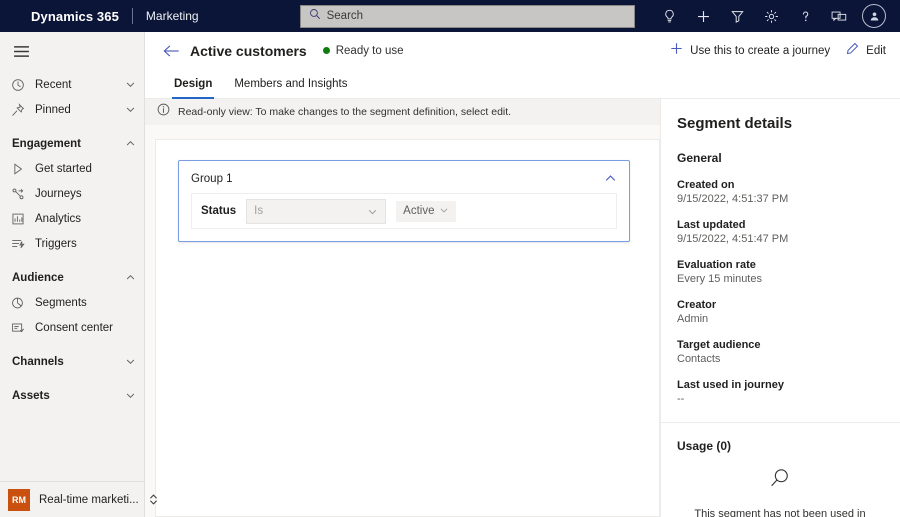 This screenshot has width=900, height=517. What do you see at coordinates (719, 345) in the screenshot?
I see `detail-field-key: Target audience` at bounding box center [719, 345].